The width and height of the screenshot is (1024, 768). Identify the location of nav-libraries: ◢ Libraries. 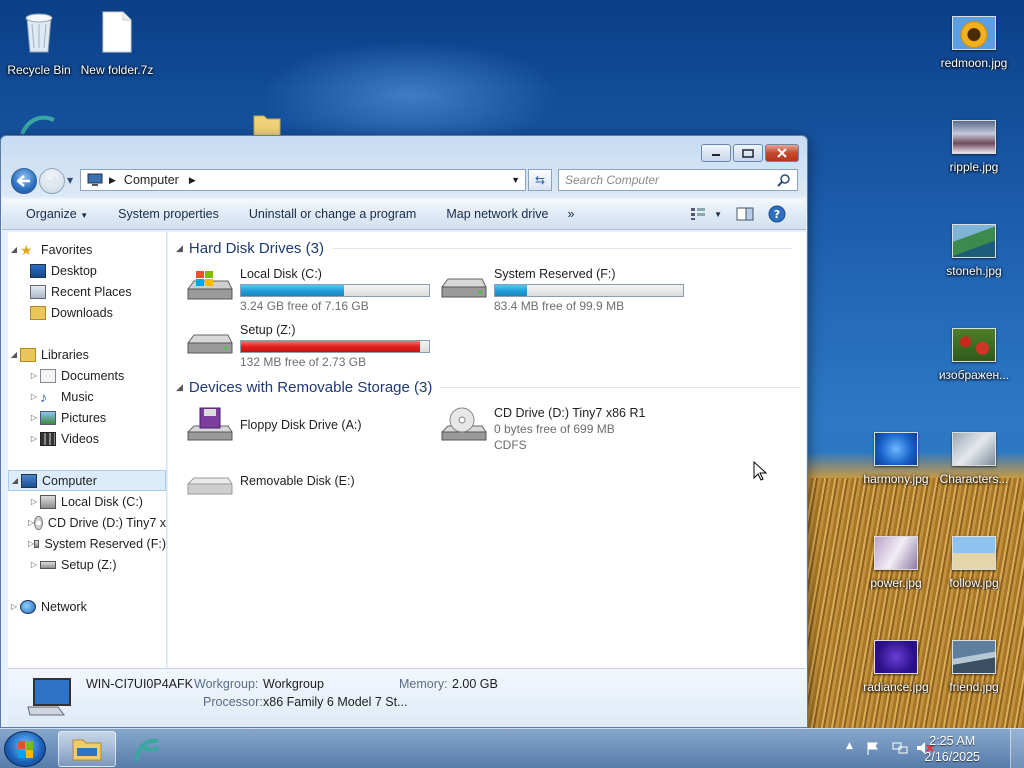
(87, 354).